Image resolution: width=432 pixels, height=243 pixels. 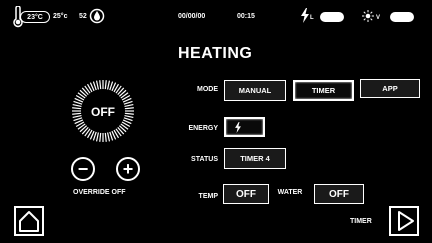 I want to click on plus-icon: +, so click(x=128, y=169).